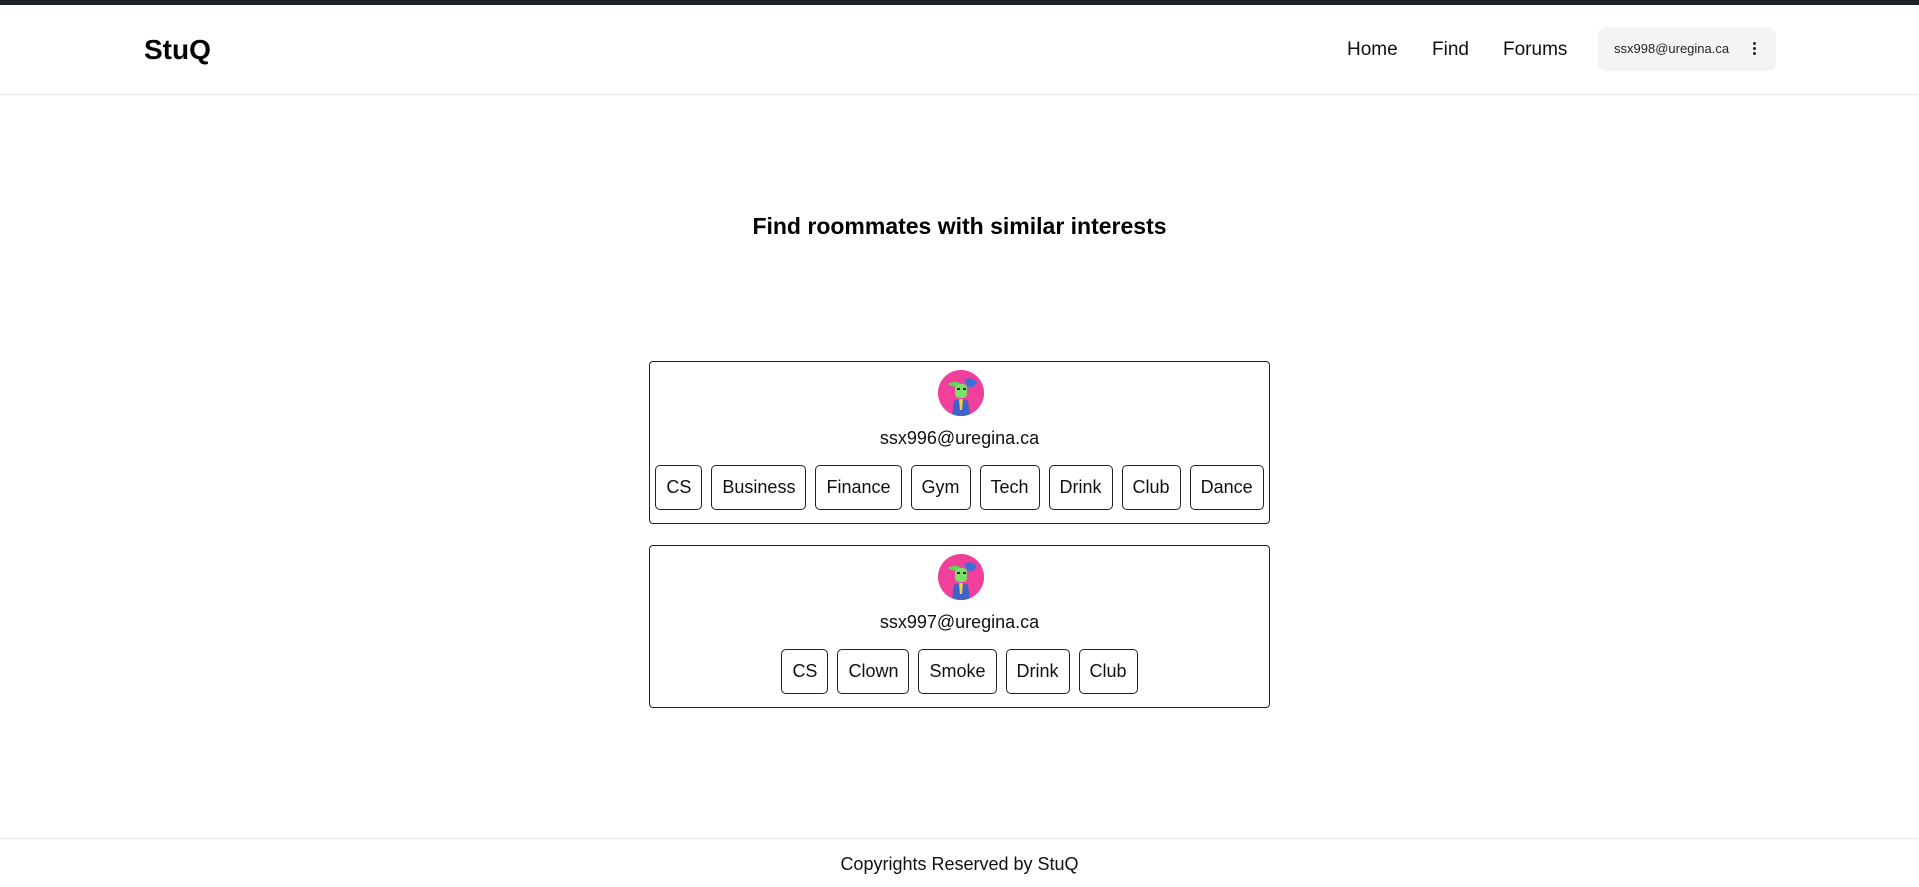 Image resolution: width=1919 pixels, height=887 pixels. I want to click on user-menu-button: ssx998@uregina.ca, so click(1687, 49).